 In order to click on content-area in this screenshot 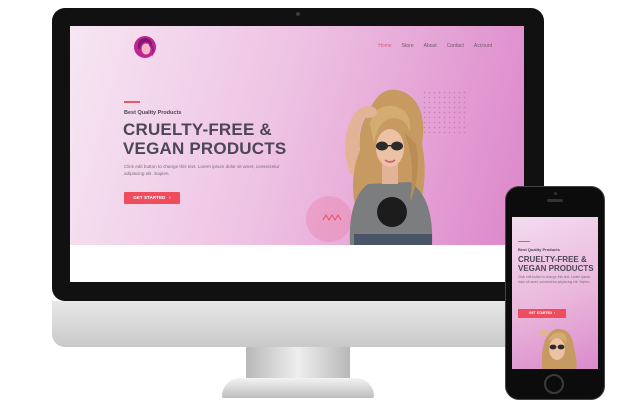, I will do `click(297, 263)`.